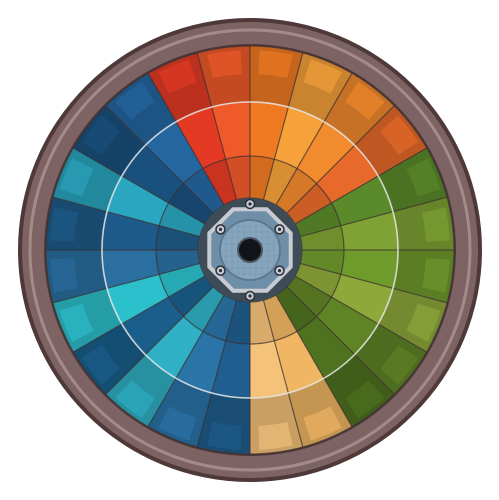 The height and width of the screenshot is (500, 499). I want to click on center-hub, so click(250, 250).